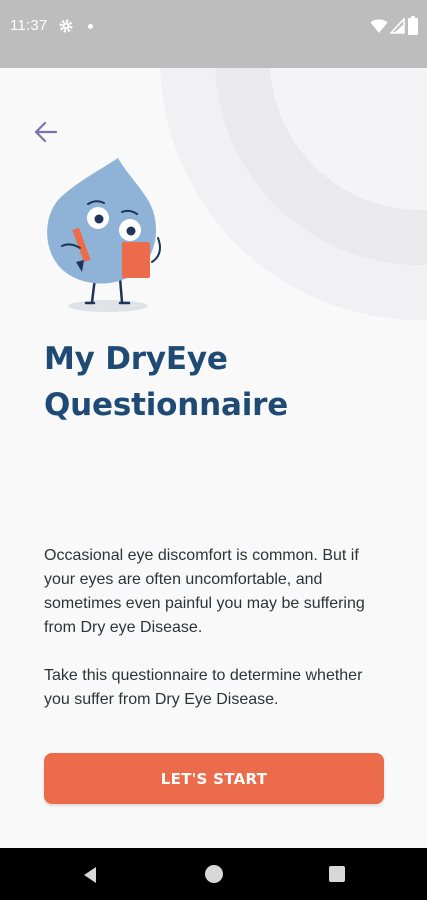 Image resolution: width=427 pixels, height=900 pixels. What do you see at coordinates (46, 132) in the screenshot?
I see `back-arrow-icon` at bounding box center [46, 132].